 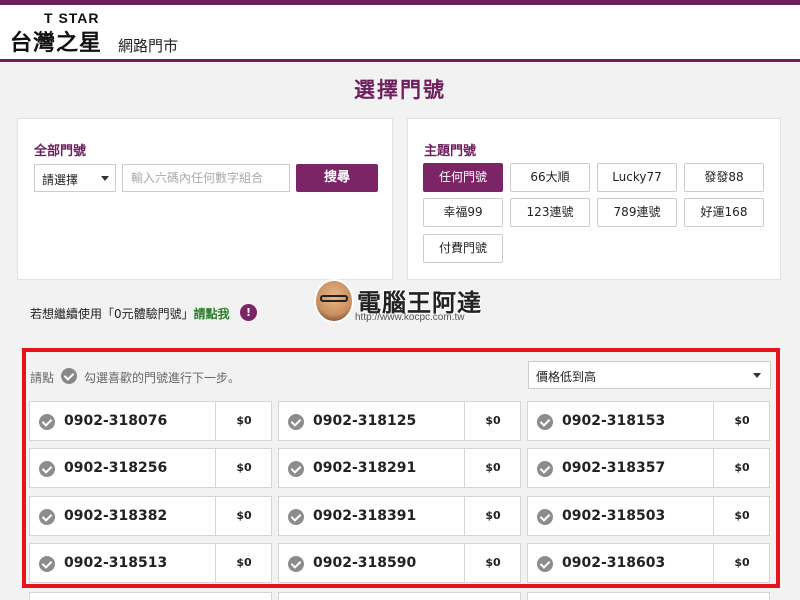 What do you see at coordinates (42, 378) in the screenshot?
I see `select-hint-prefix: 請點` at bounding box center [42, 378].